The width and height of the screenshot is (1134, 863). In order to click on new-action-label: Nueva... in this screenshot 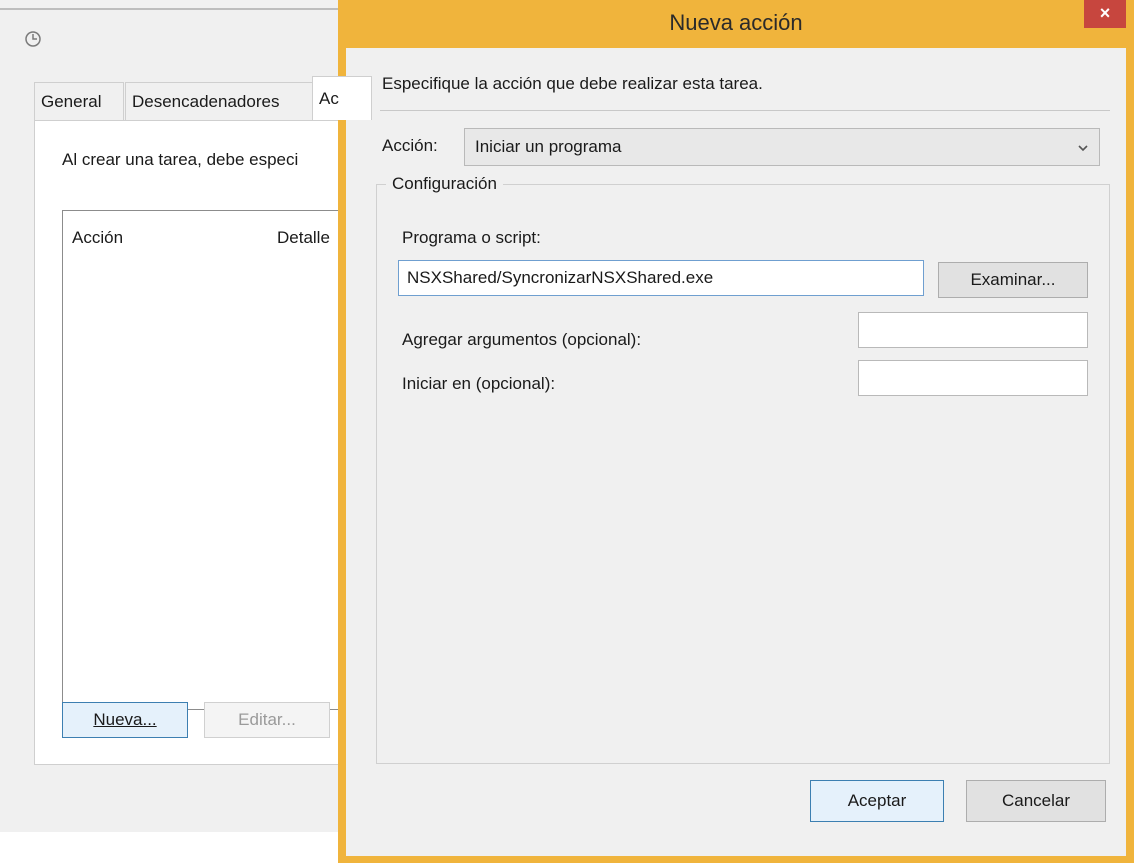, I will do `click(125, 719)`.